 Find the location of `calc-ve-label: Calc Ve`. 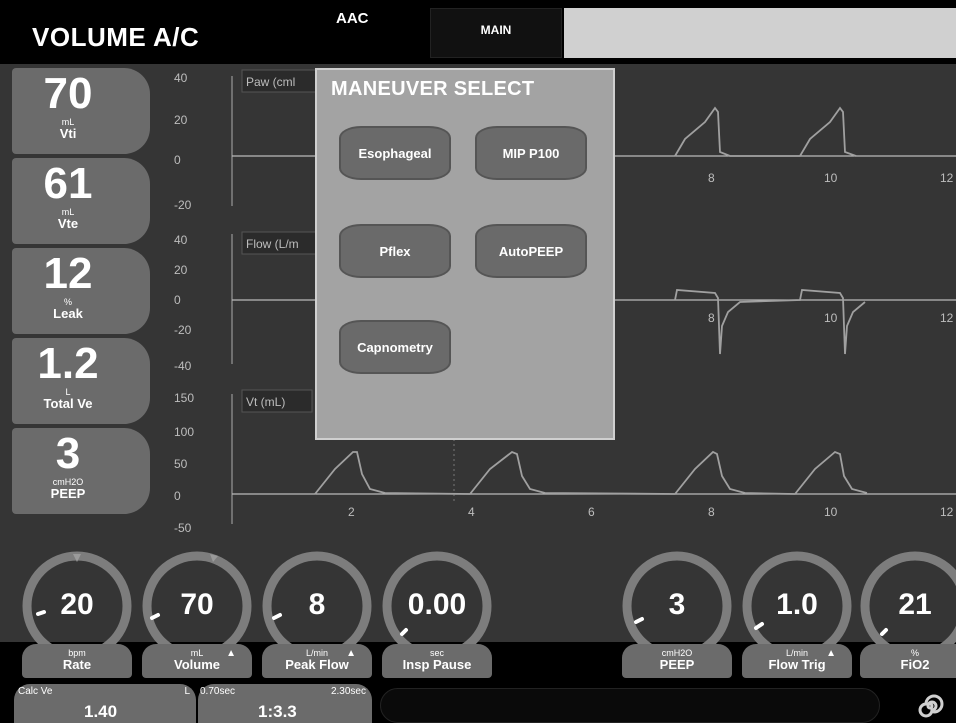

calc-ve-label: Calc Ve is located at coordinates (35, 691).